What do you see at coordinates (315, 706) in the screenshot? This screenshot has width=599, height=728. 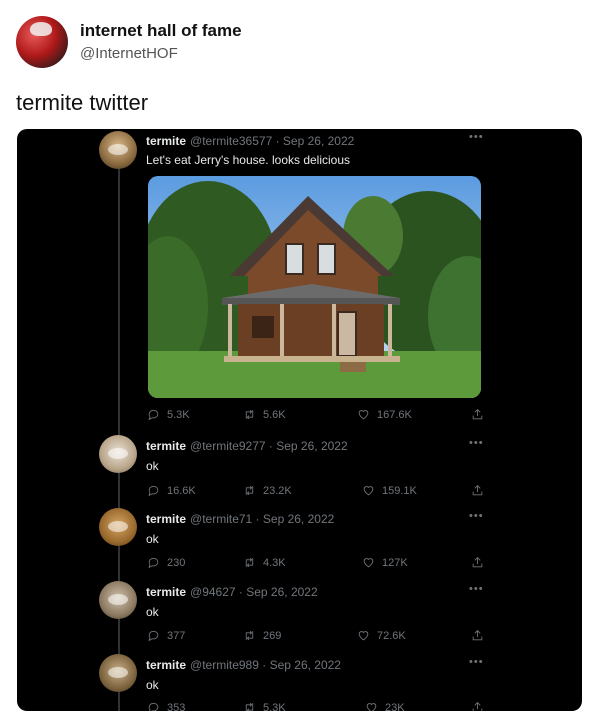 I see `tweet-actions: 353 5.3K 23K` at bounding box center [315, 706].